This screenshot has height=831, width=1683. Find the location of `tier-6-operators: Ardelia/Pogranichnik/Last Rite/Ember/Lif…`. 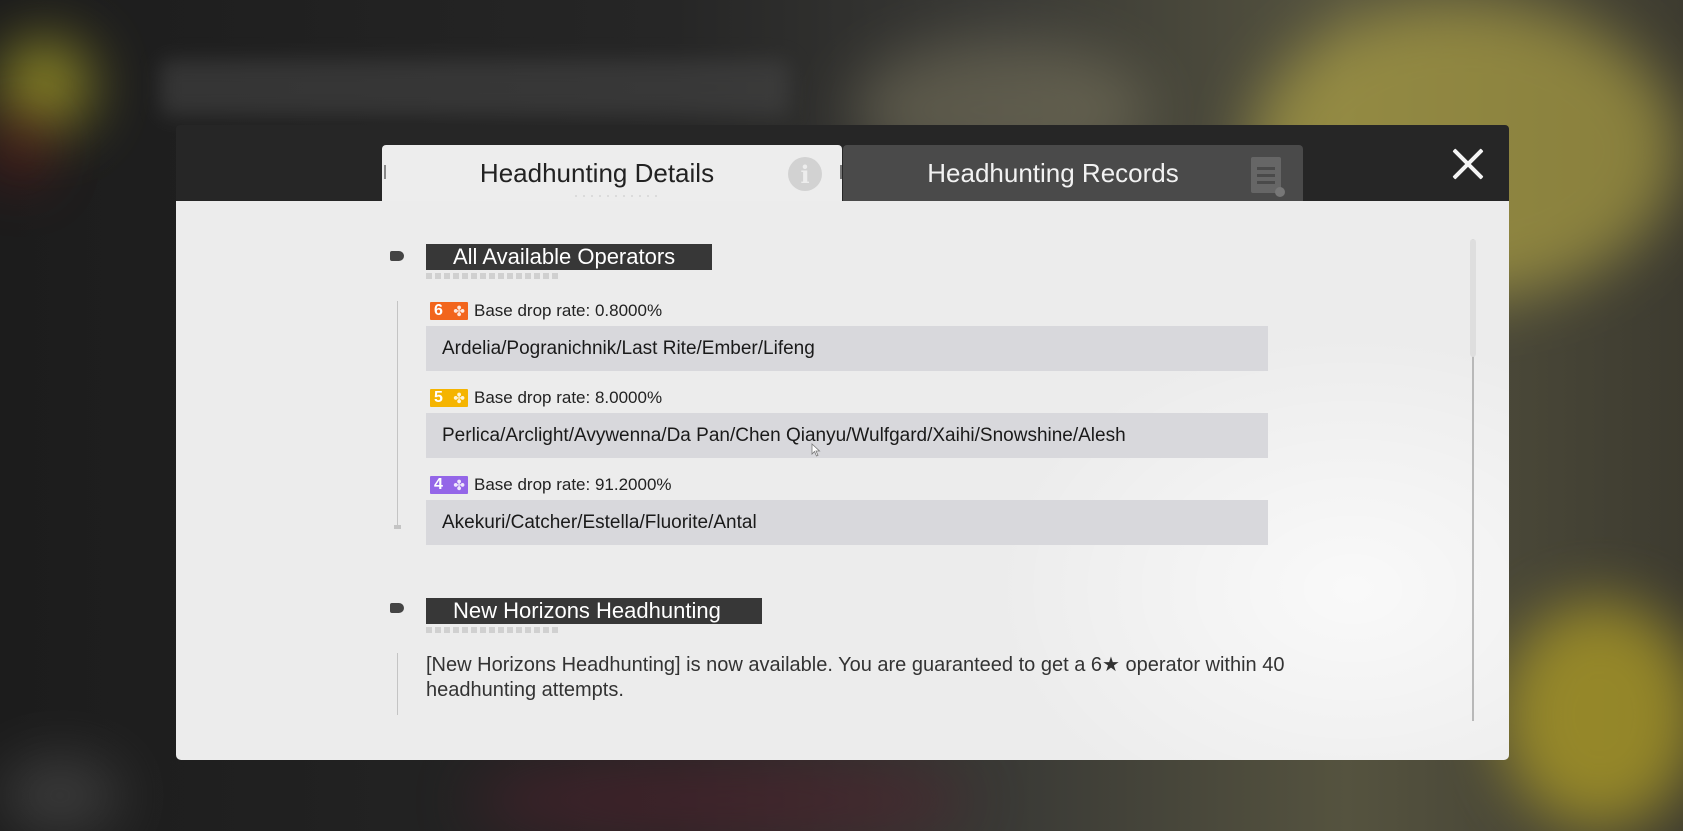

tier-6-operators: Ardelia/Pogranichnik/Last Rite/Ember/Lif… is located at coordinates (847, 348).